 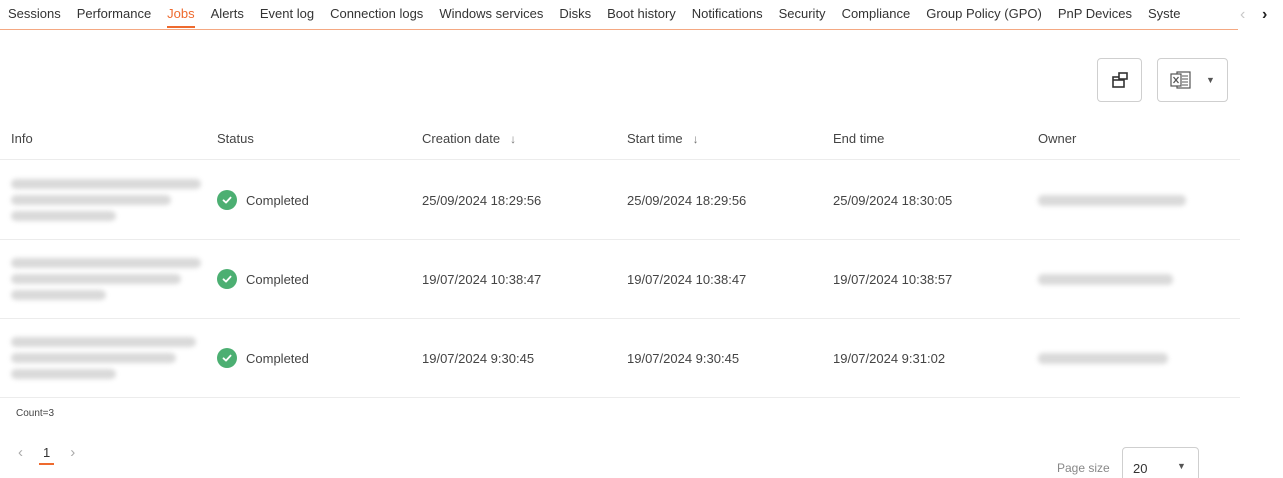 I want to click on start-time-cell: 19/07/2024 10:38:47, so click(x=722, y=279).